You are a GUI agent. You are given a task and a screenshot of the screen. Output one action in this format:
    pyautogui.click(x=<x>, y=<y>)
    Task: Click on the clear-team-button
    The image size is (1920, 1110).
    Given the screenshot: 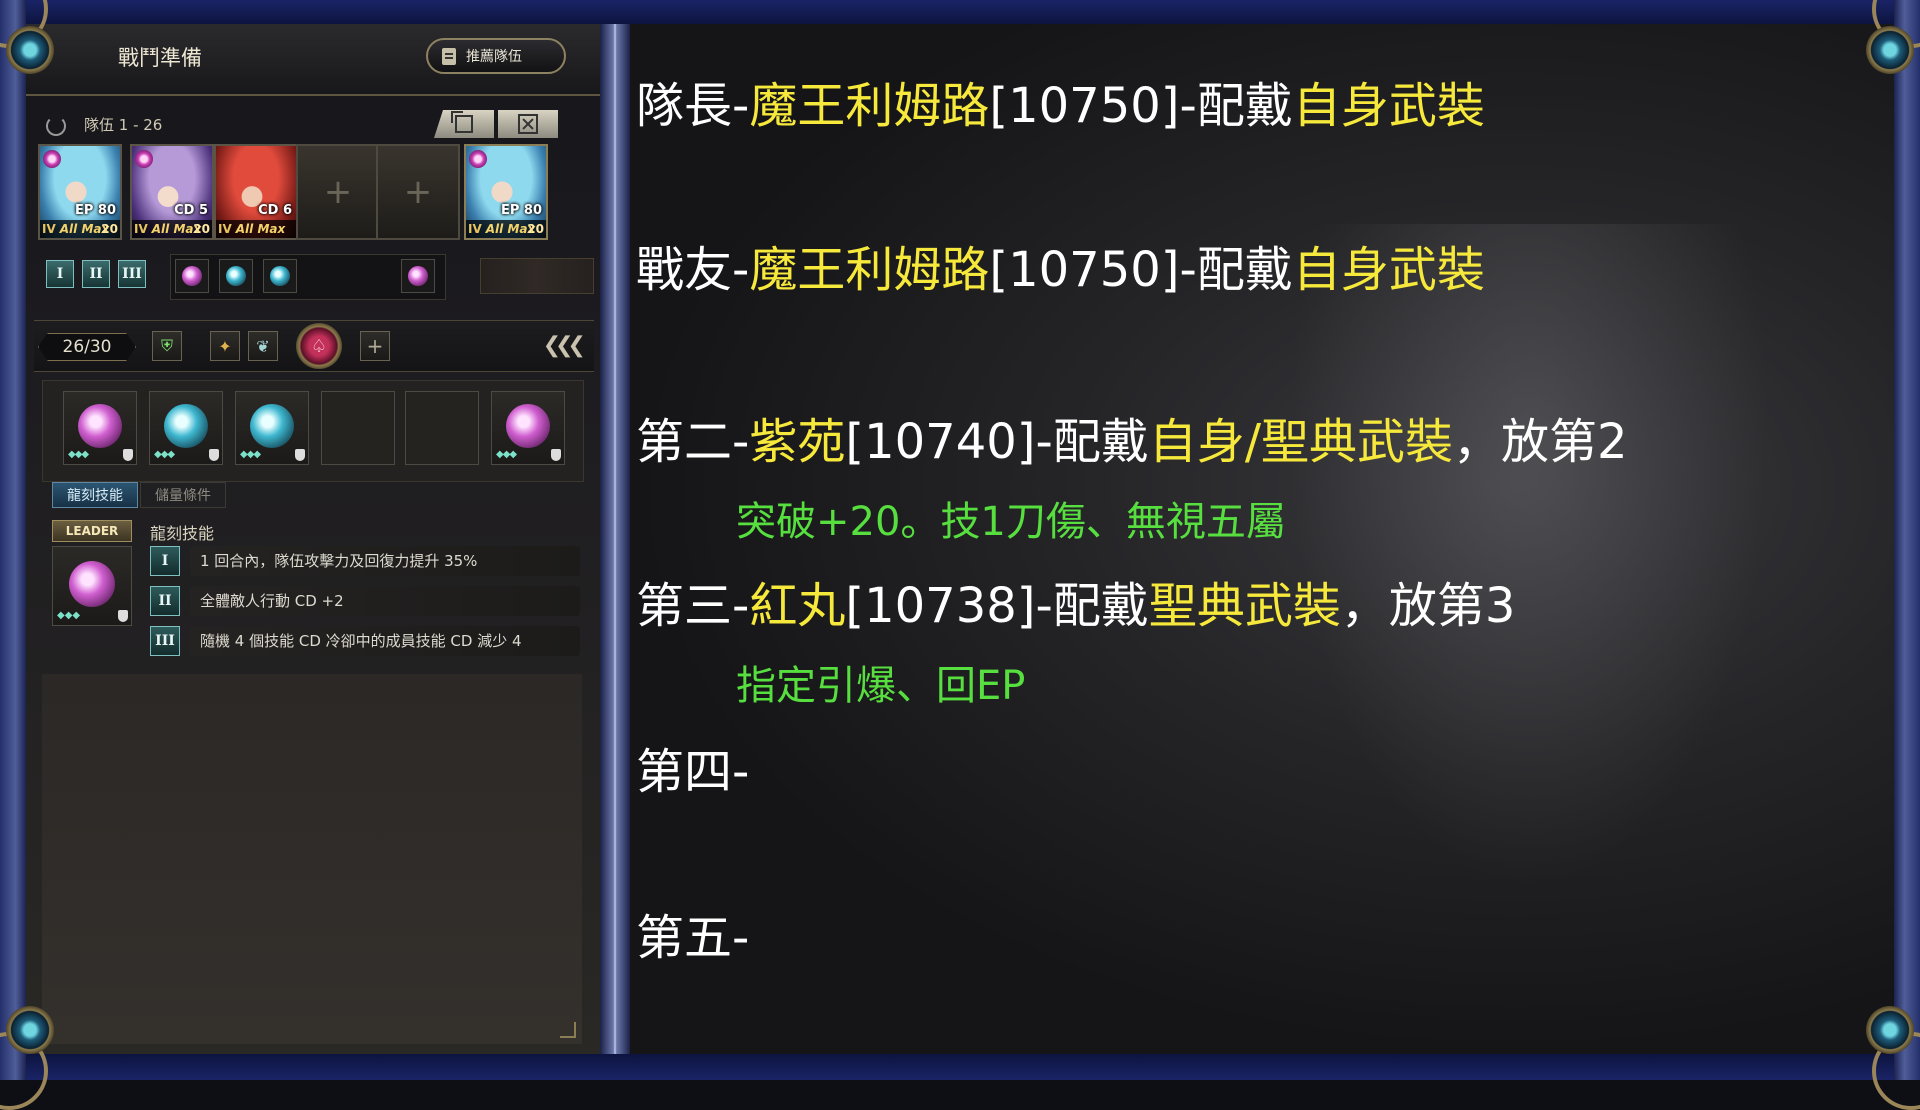 What is the action you would take?
    pyautogui.click(x=528, y=124)
    